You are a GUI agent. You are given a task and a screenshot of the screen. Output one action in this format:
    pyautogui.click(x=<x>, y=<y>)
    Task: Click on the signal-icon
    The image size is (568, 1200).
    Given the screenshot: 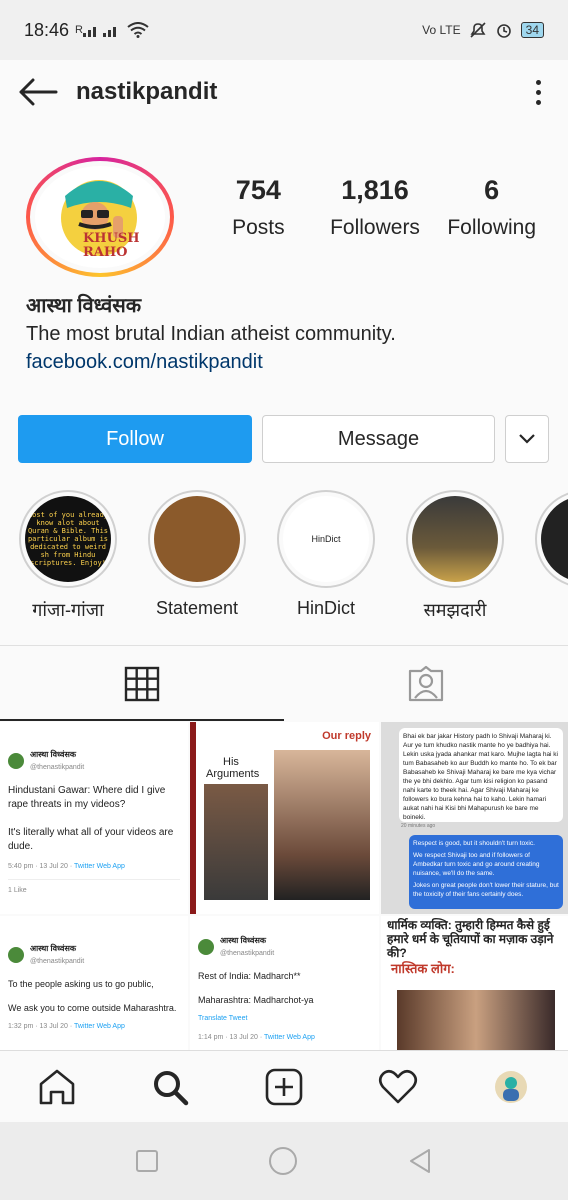 What is the action you would take?
    pyautogui.click(x=99, y=32)
    